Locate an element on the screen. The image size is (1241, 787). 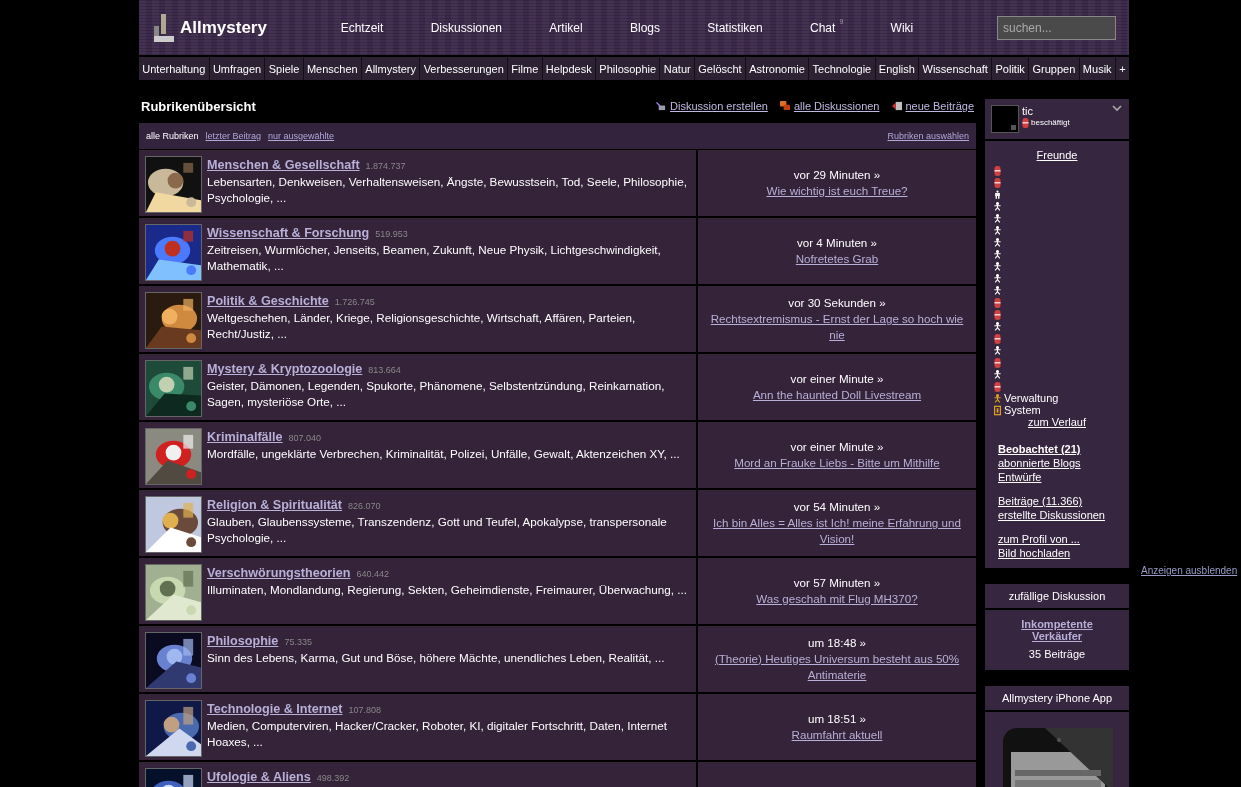
user-name: tic is located at coordinates (1028, 111).